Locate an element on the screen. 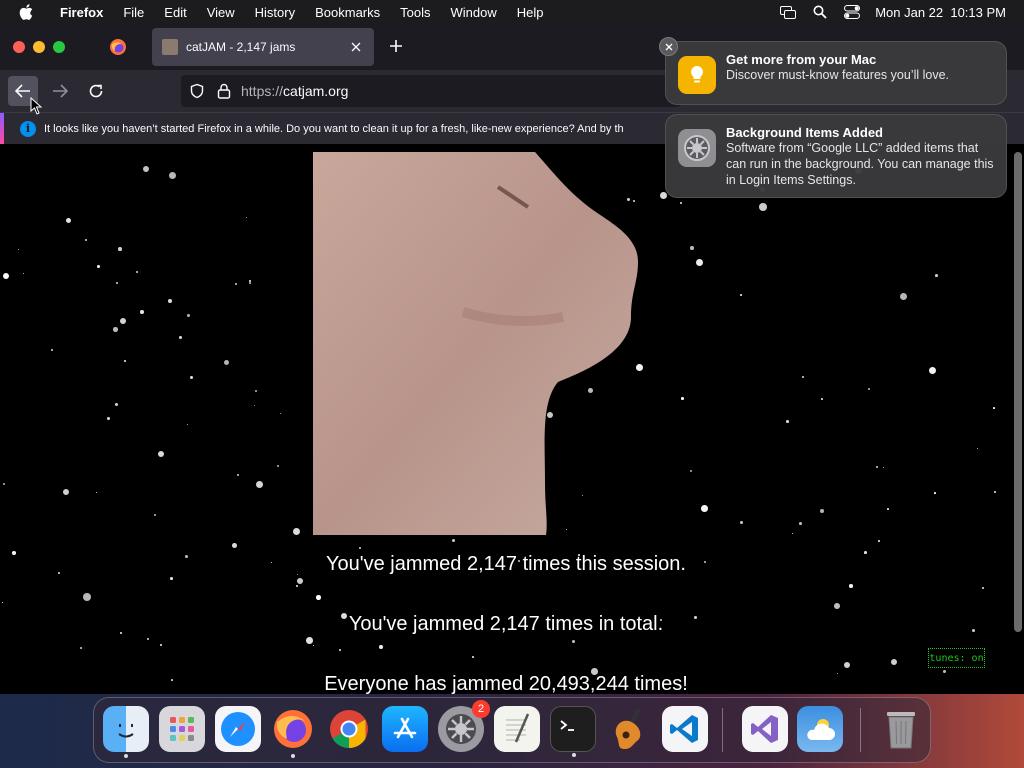  menu-tools: Tools is located at coordinates (415, 12).